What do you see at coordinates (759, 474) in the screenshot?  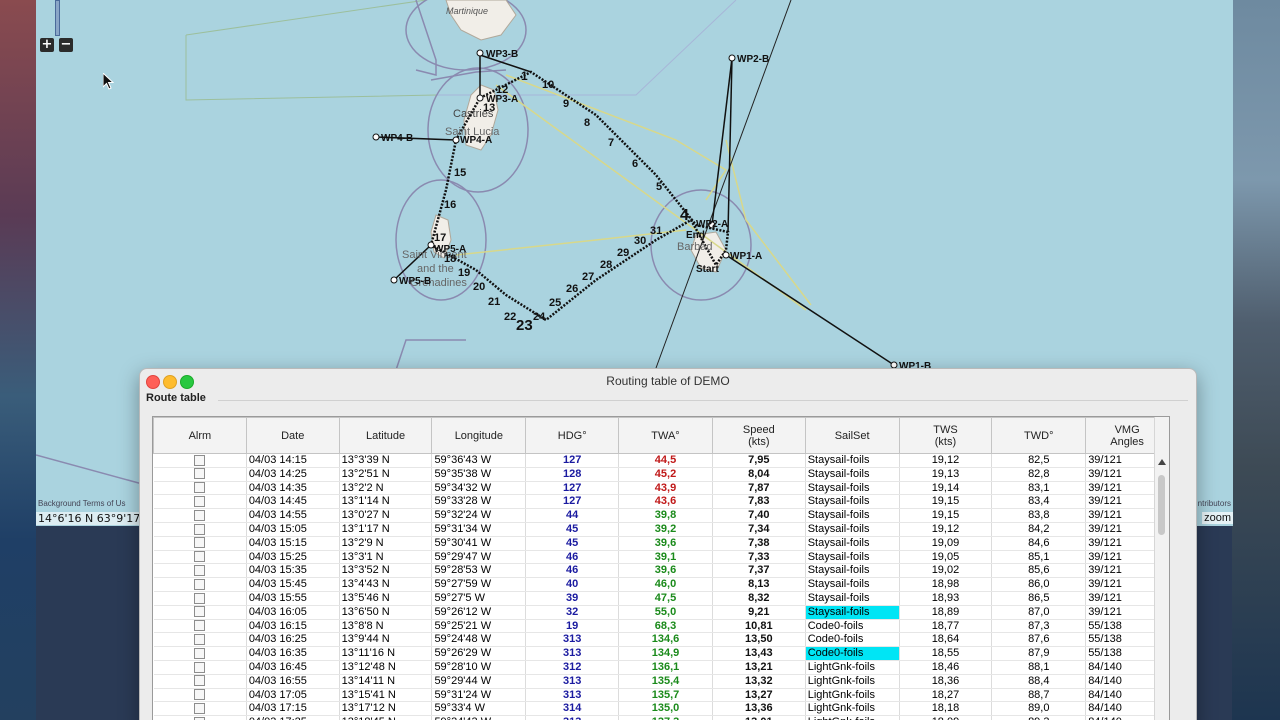 I see `cell-speed: 8,04` at bounding box center [759, 474].